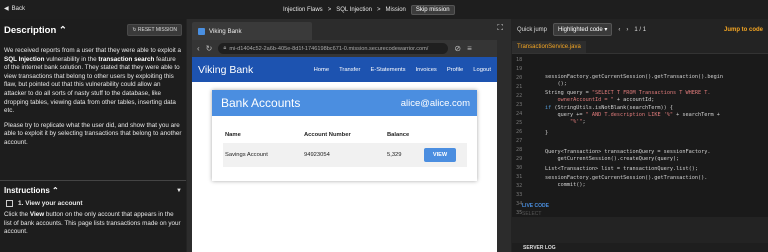  I want to click on arrow-left-icon: ◀, so click(6, 9).